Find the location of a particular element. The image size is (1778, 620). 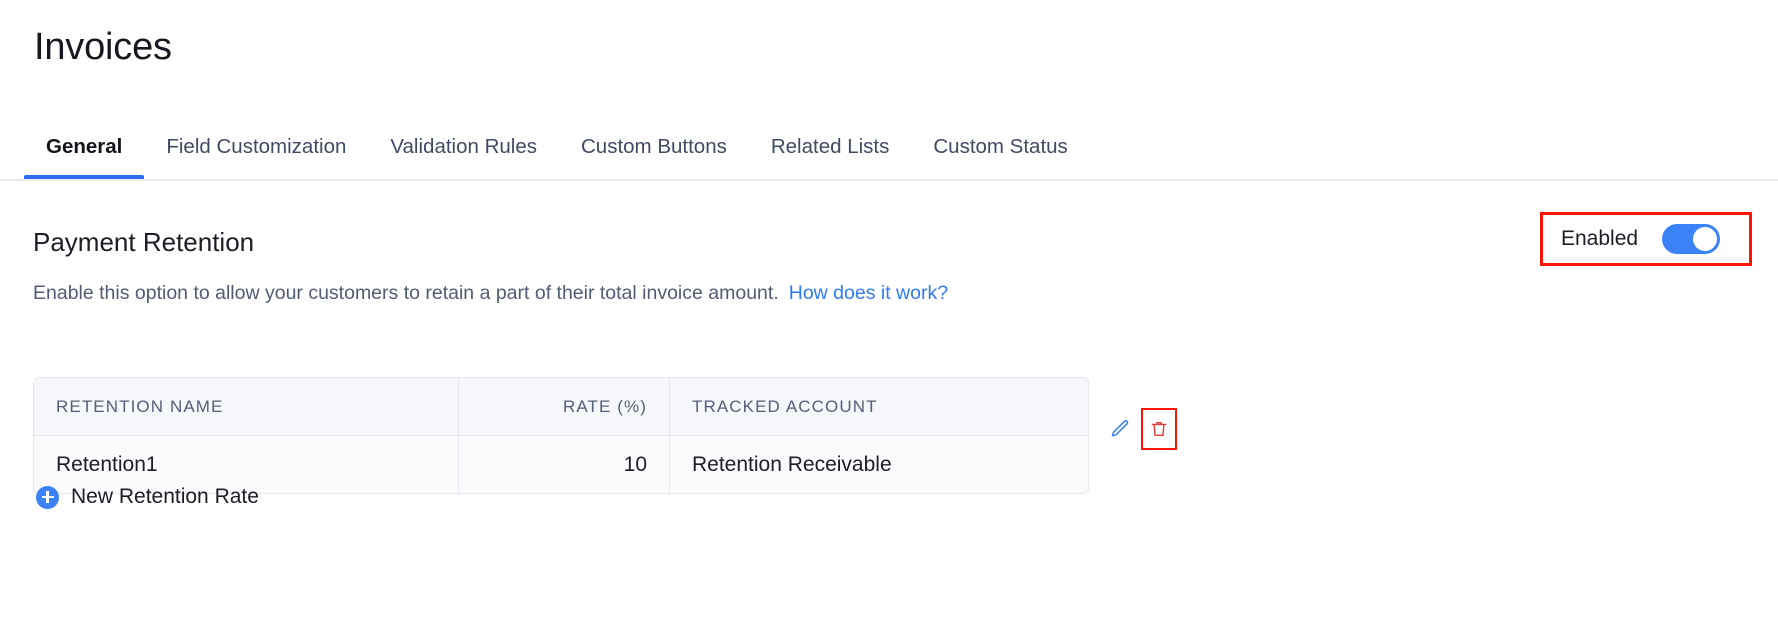

trash-icon is located at coordinates (1159, 429).